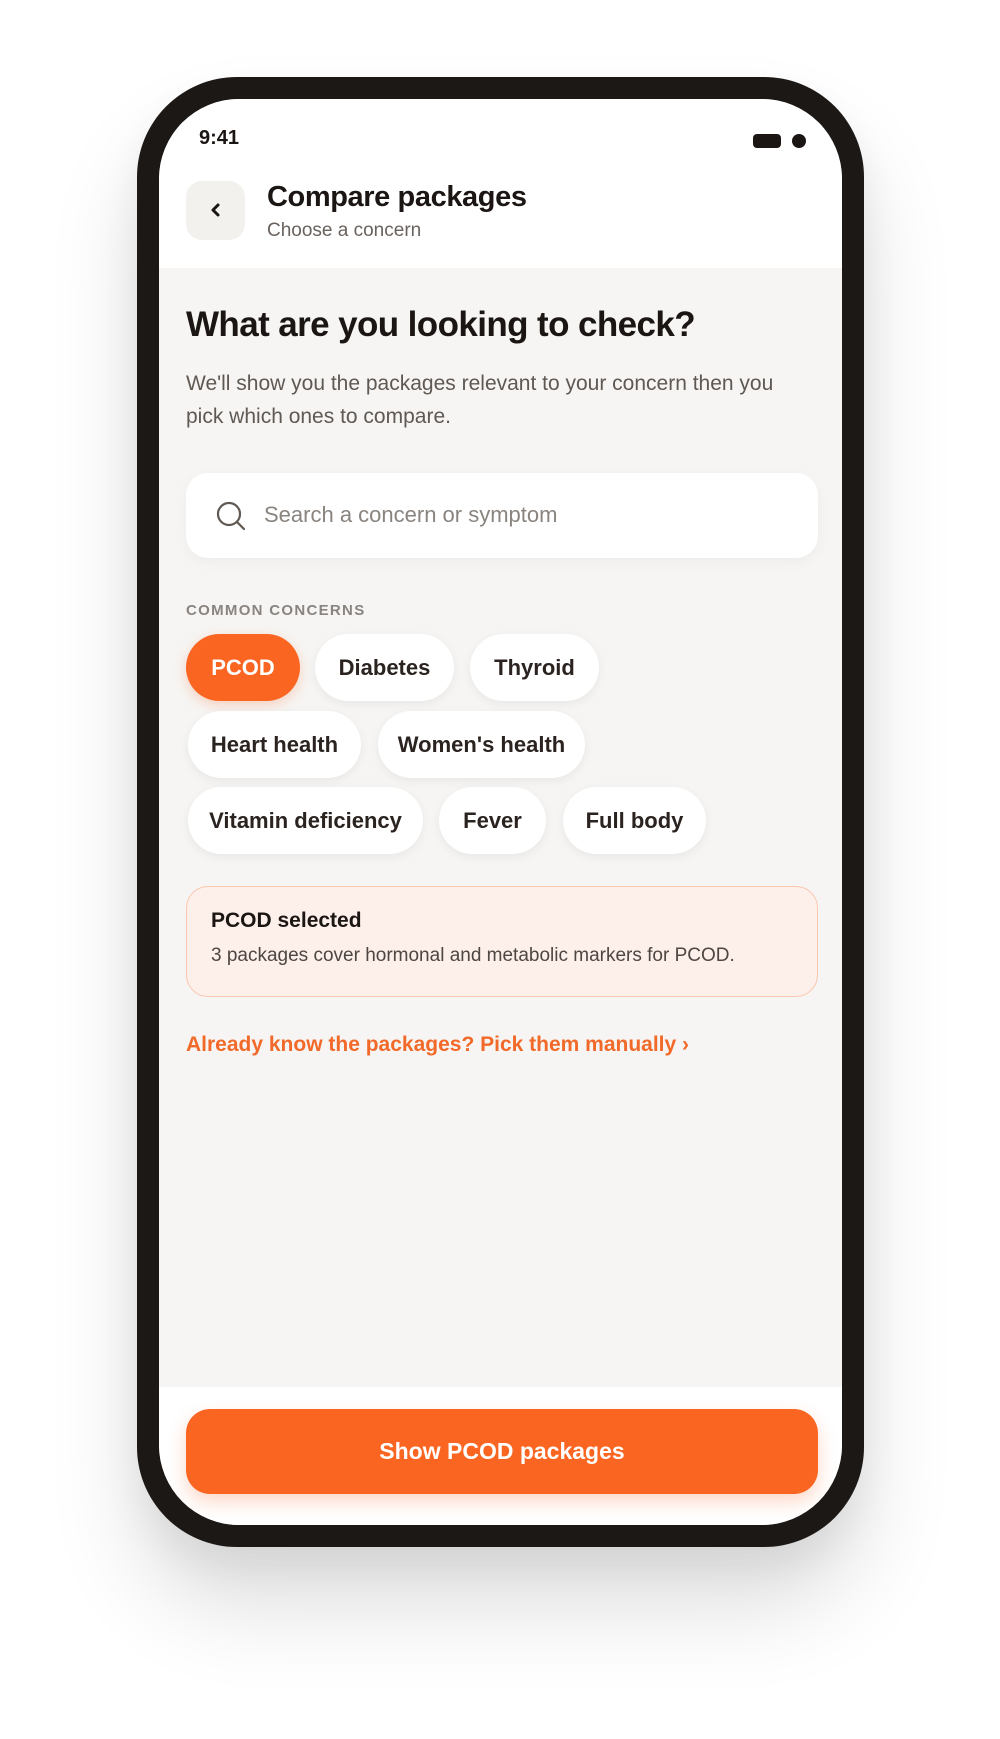  I want to click on chip-heart-health: Heart health, so click(274, 744).